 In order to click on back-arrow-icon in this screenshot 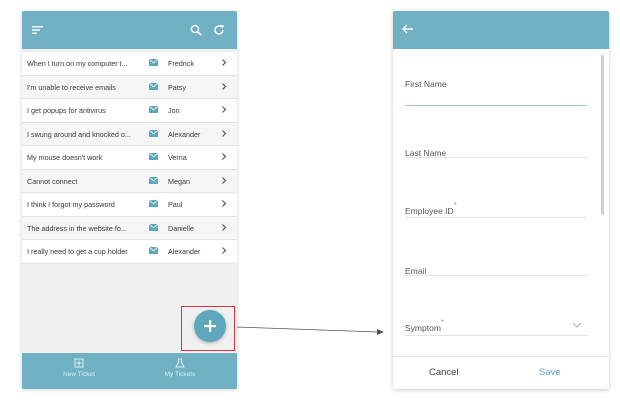, I will do `click(408, 29)`.